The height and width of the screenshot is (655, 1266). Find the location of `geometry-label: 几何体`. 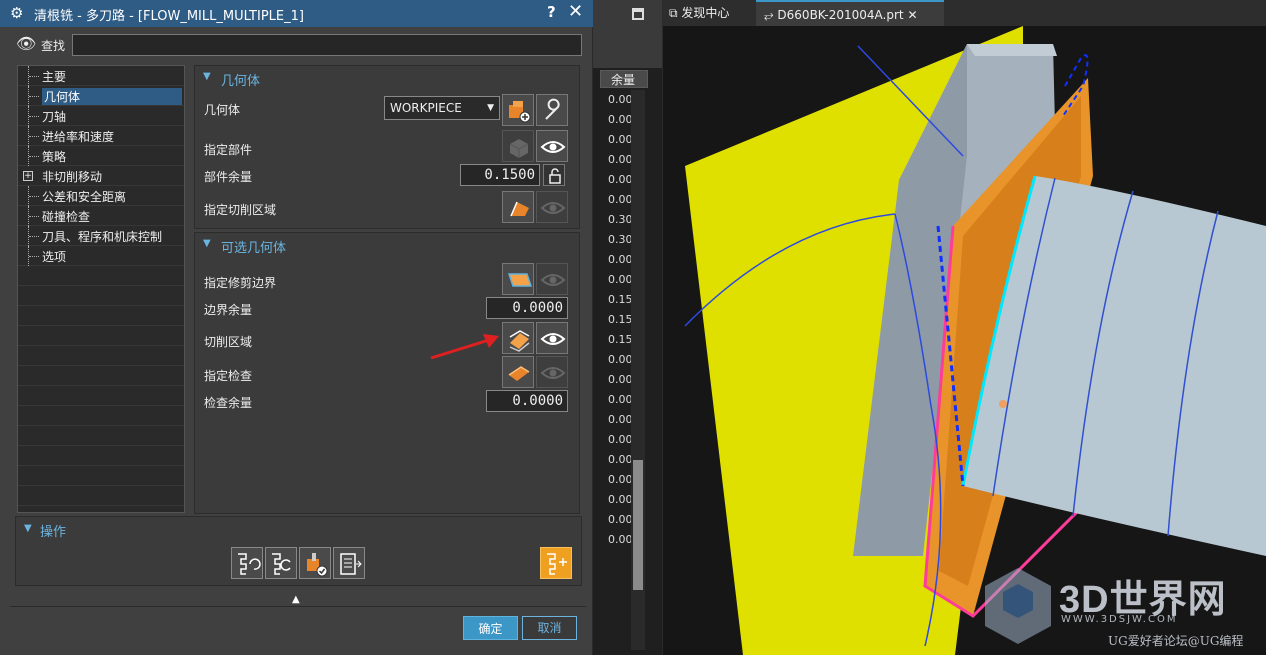

geometry-label: 几何体 is located at coordinates (222, 110).